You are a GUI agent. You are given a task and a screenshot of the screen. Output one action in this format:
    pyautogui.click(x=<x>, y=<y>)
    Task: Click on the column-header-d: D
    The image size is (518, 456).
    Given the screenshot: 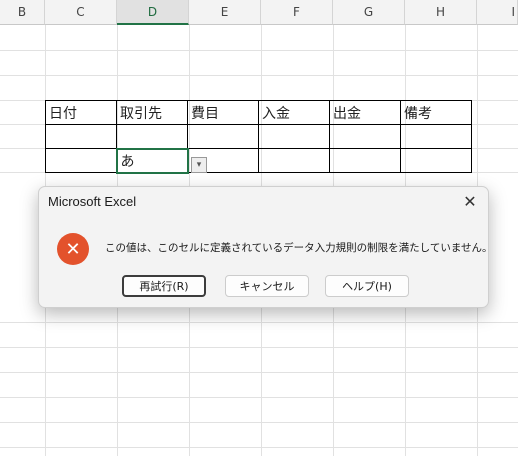 What is the action you would take?
    pyautogui.click(x=153, y=12)
    